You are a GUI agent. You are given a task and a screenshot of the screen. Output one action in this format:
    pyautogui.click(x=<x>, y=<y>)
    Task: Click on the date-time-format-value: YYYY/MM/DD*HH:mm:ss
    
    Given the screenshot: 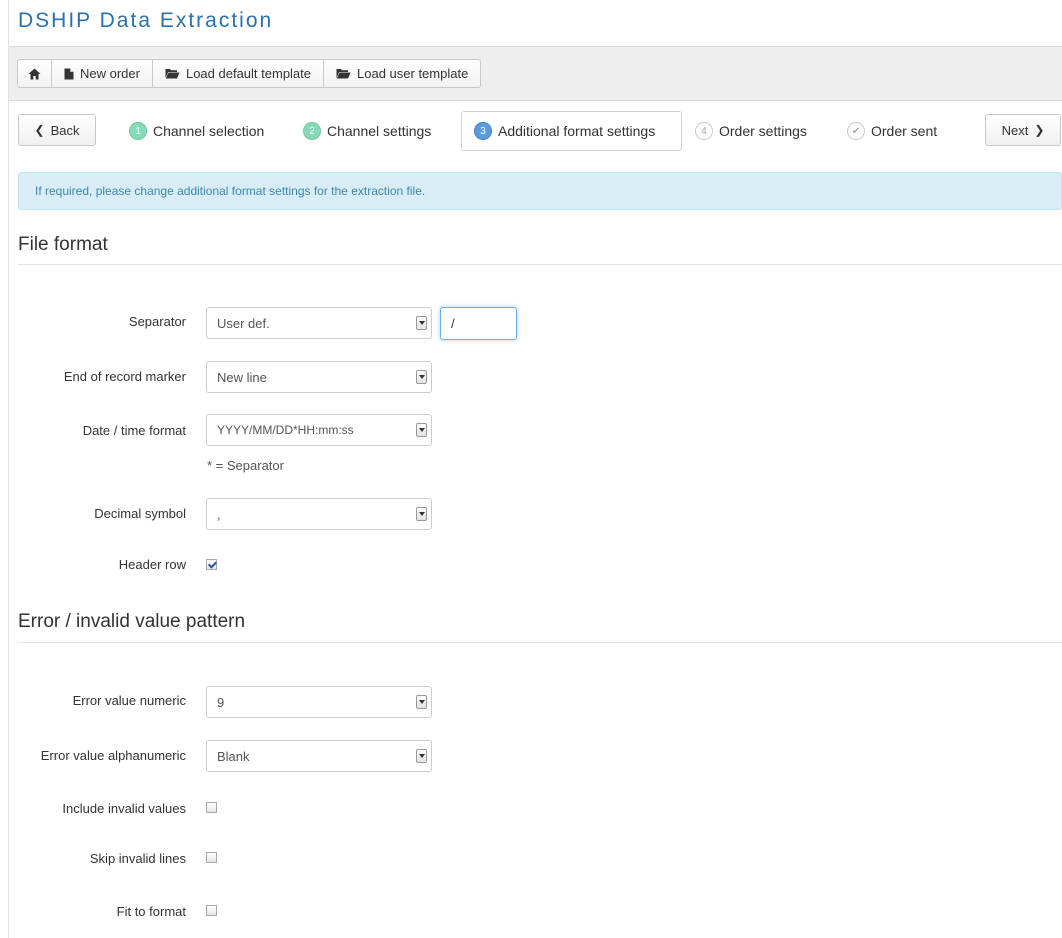 What is the action you would take?
    pyautogui.click(x=285, y=430)
    